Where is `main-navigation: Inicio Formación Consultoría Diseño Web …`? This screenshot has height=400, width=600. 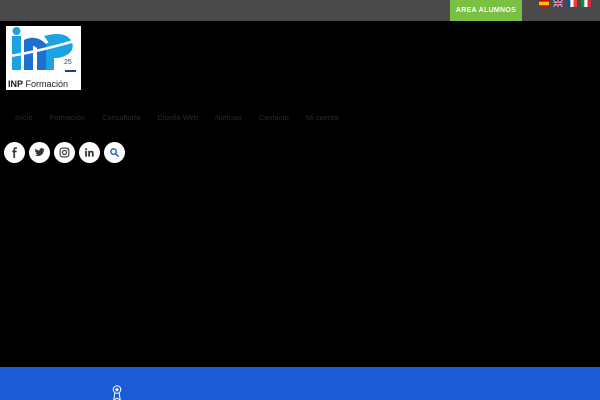 main-navigation: Inicio Formación Consultoría Diseño Web … is located at coordinates (185, 117).